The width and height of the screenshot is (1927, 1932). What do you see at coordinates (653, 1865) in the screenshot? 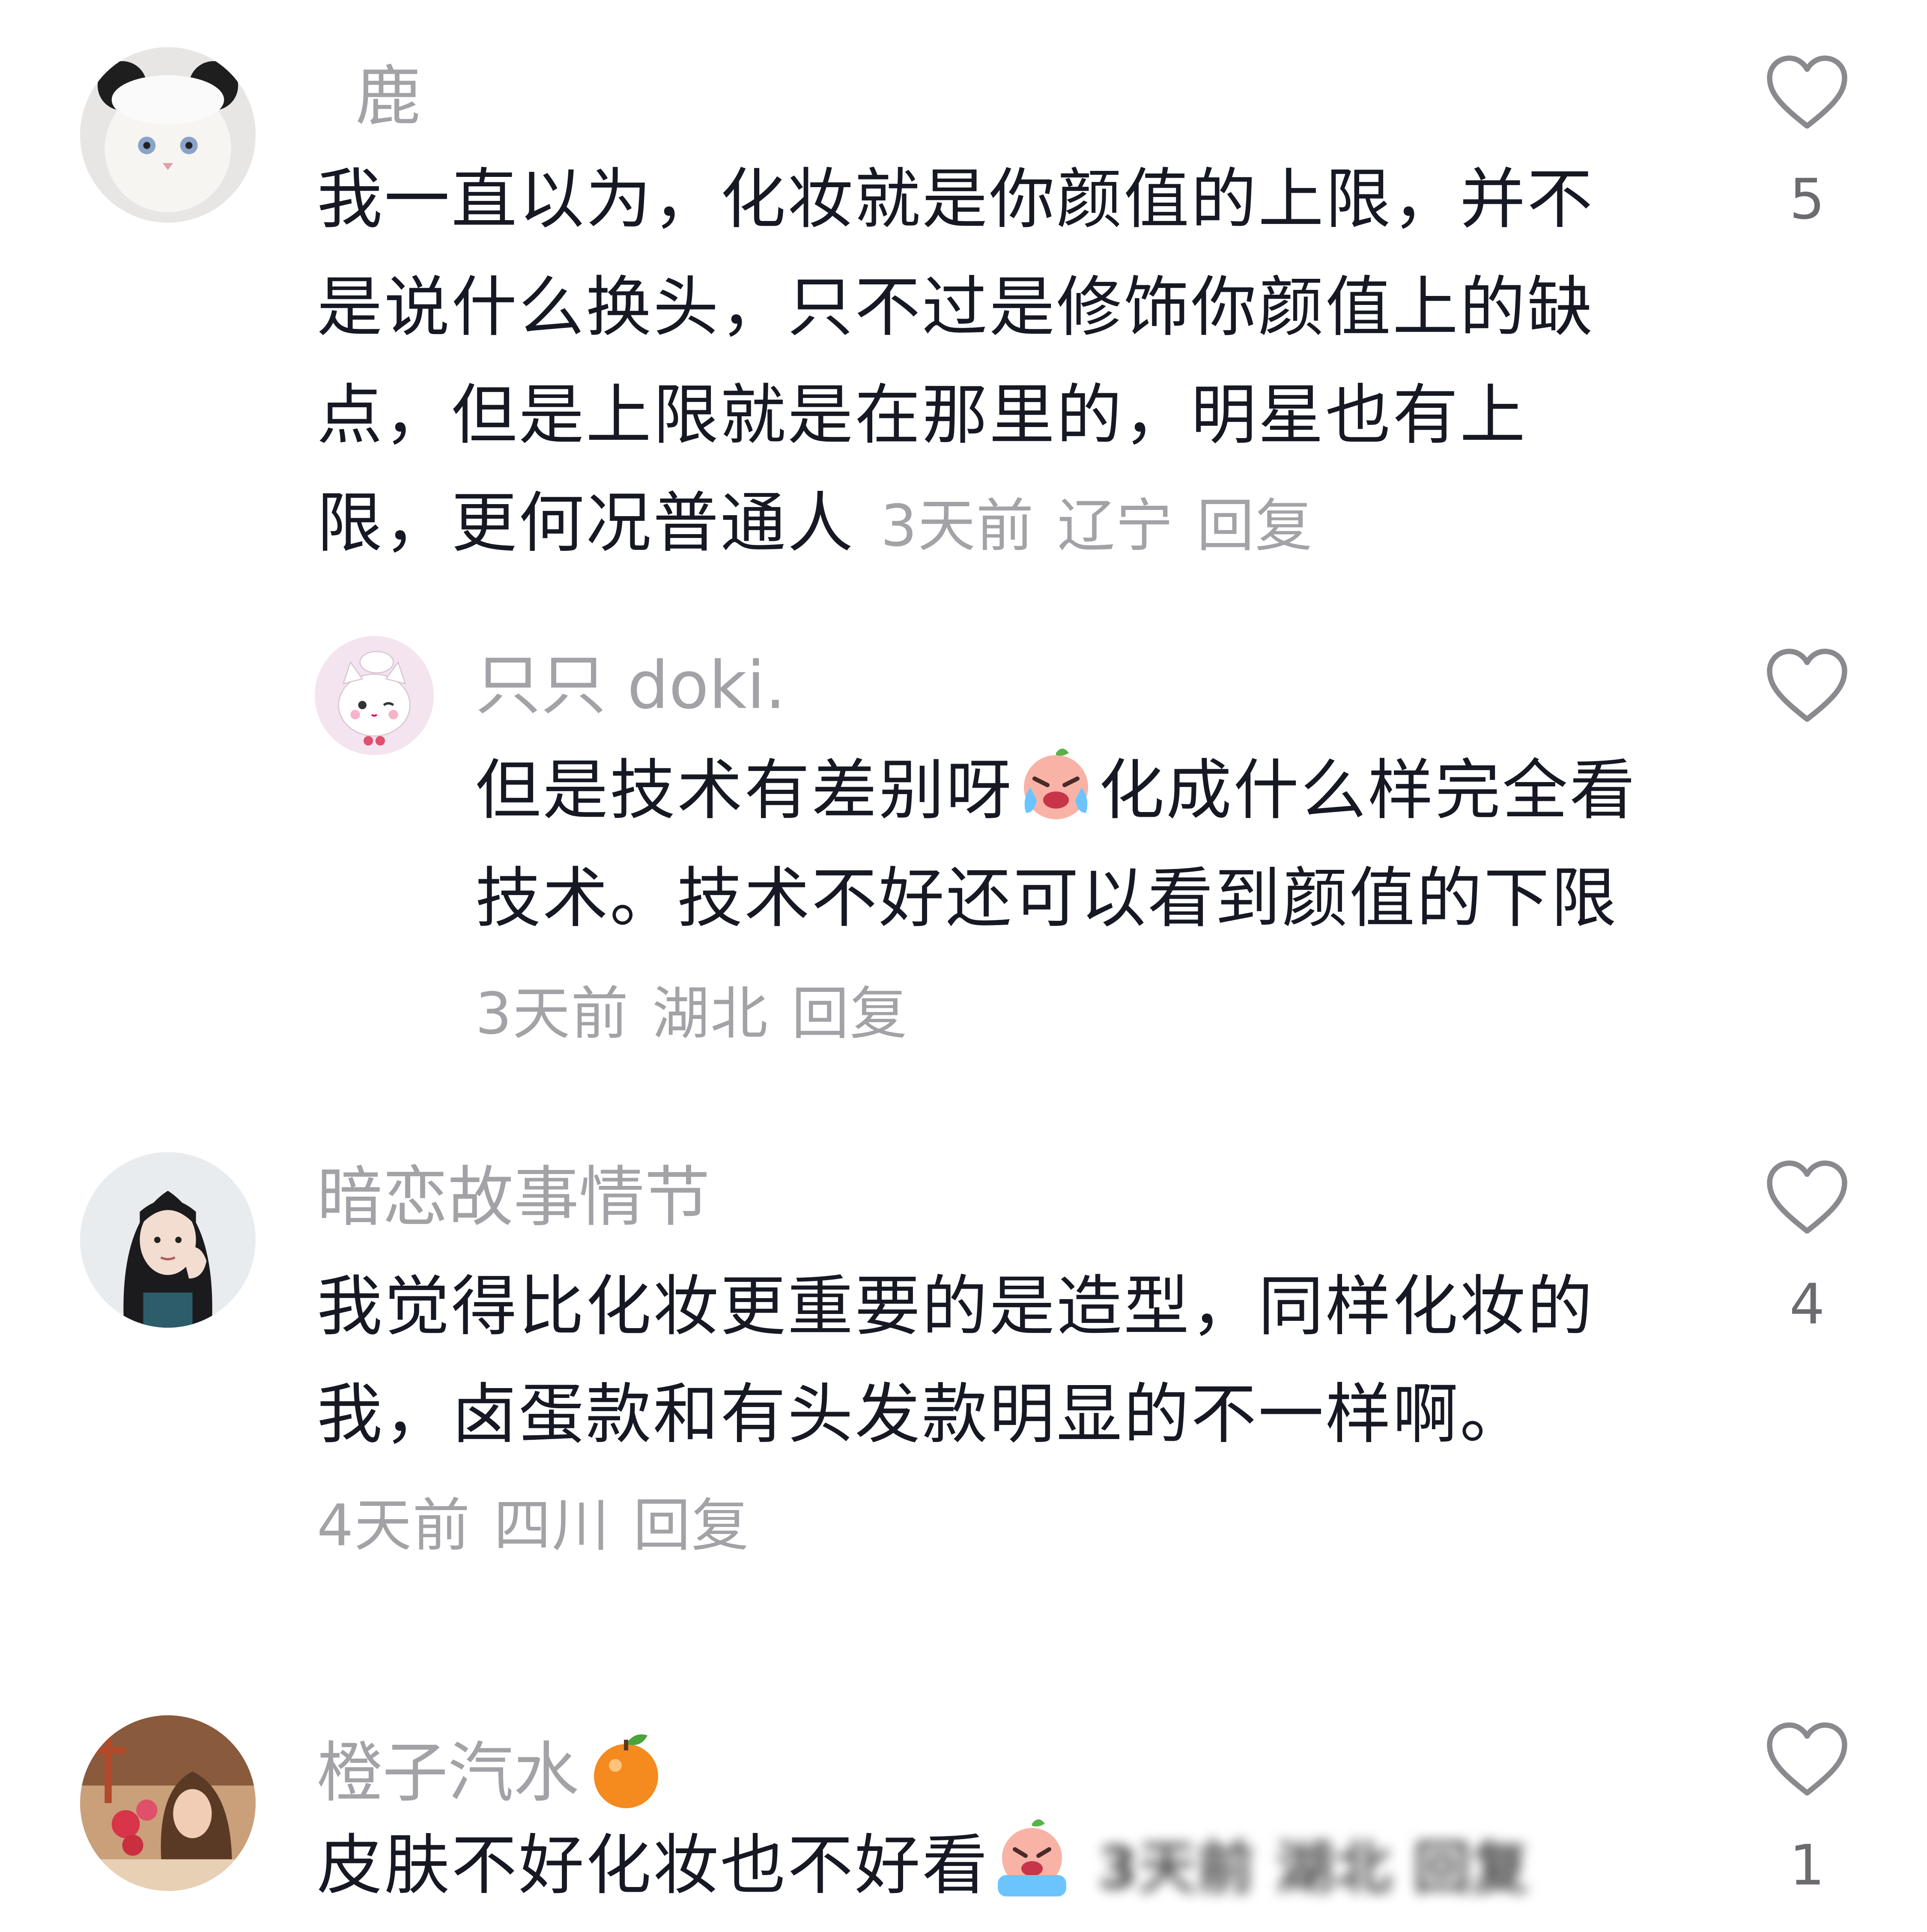
I see `comment-text-content: 皮肤不好化妆也不好看` at bounding box center [653, 1865].